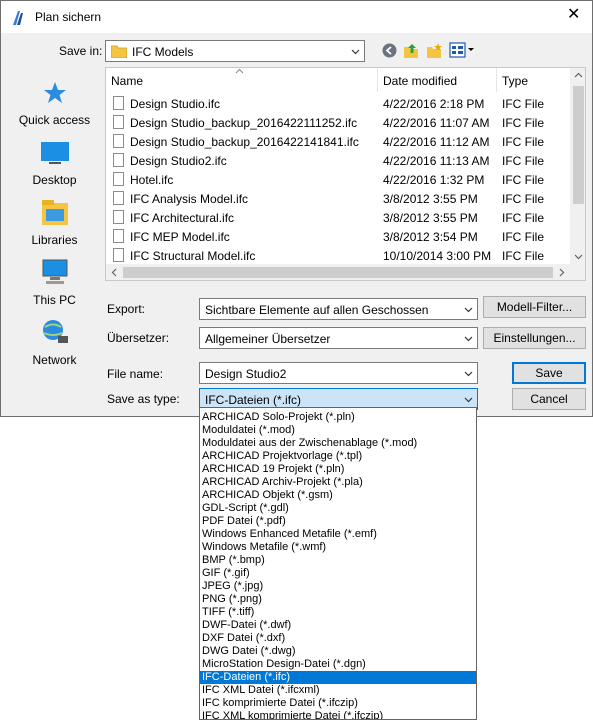 Image resolution: width=593 pixels, height=720 pixels. I want to click on column-header-name: Name, so click(127, 81).